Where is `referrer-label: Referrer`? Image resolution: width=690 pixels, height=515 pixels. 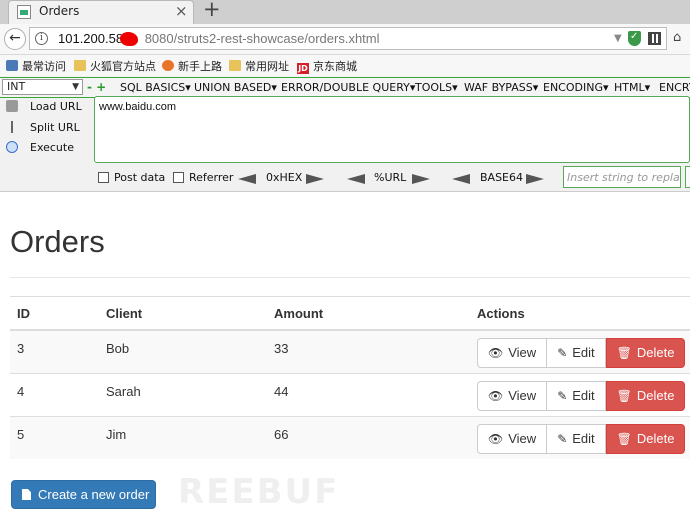
referrer-label: Referrer is located at coordinates (211, 177).